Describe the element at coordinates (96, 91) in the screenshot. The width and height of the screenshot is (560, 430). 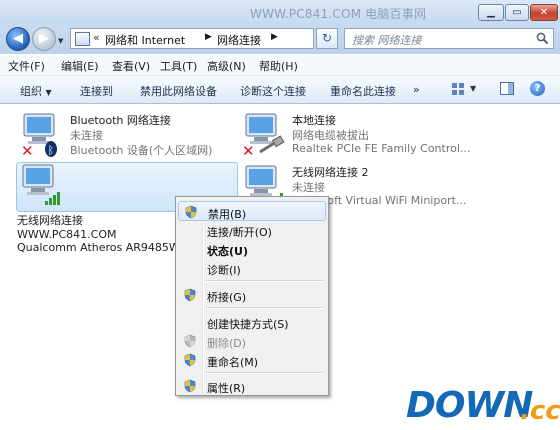
I see `connect-to-button: 连接到` at that location.